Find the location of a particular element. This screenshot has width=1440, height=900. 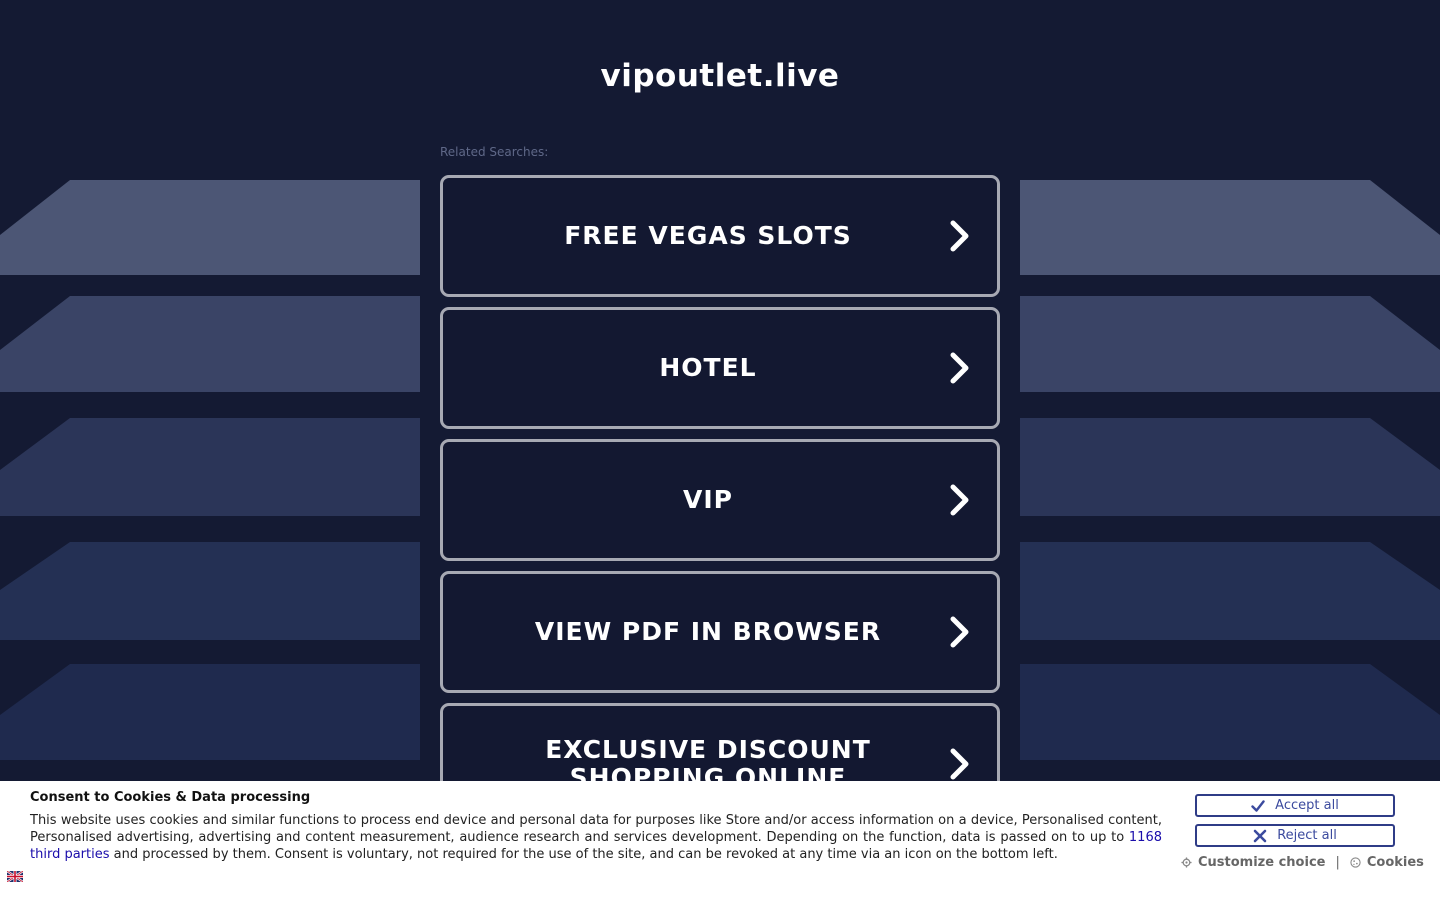

accept-all-button: Accept all is located at coordinates (1295, 805).